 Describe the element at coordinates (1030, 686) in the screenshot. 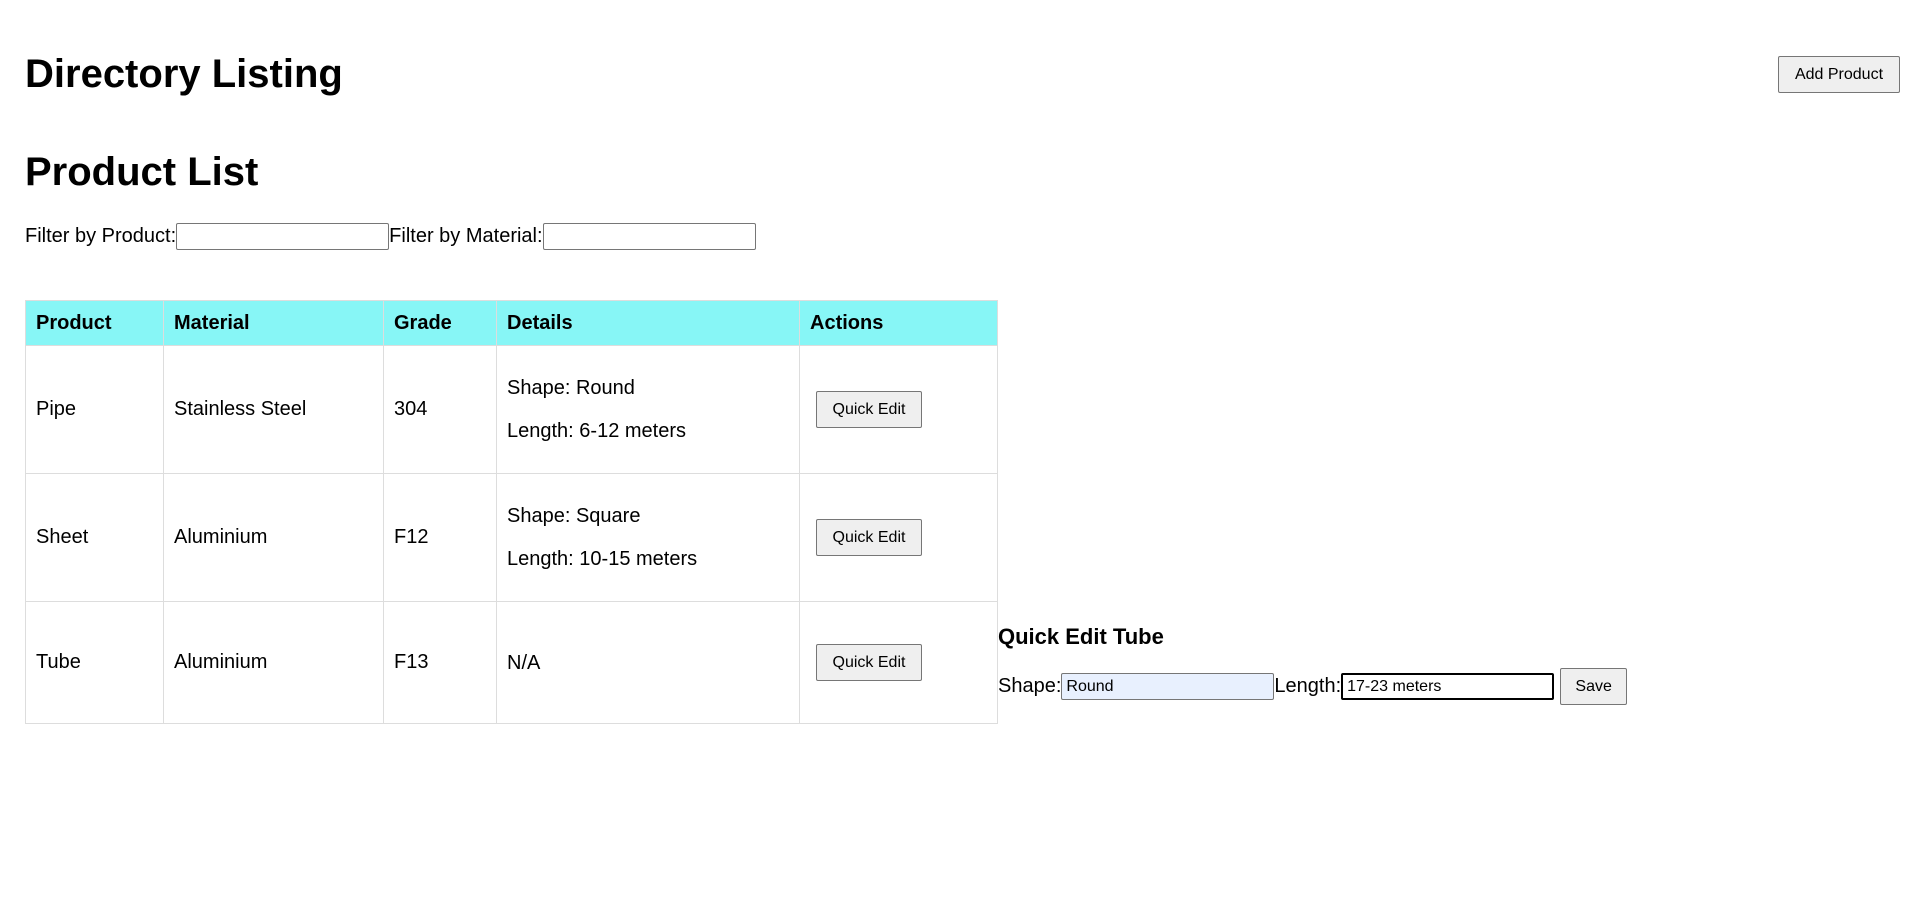

I see `shape-label: Shape:` at that location.